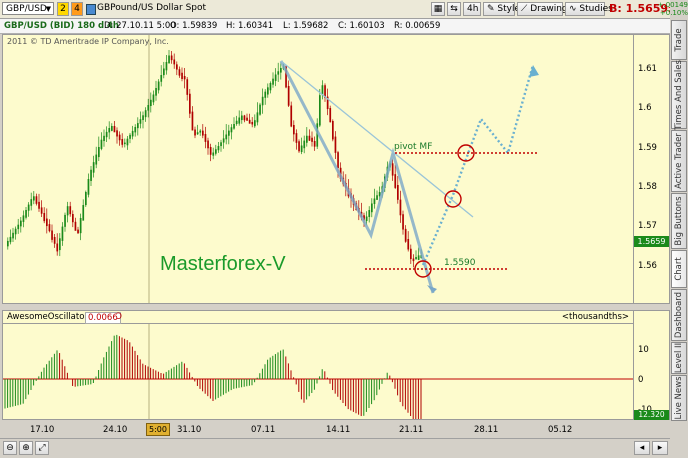 The image size is (688, 458). Describe the element at coordinates (524, 9) in the screenshot. I see `drawings-icon: ⟋` at that location.